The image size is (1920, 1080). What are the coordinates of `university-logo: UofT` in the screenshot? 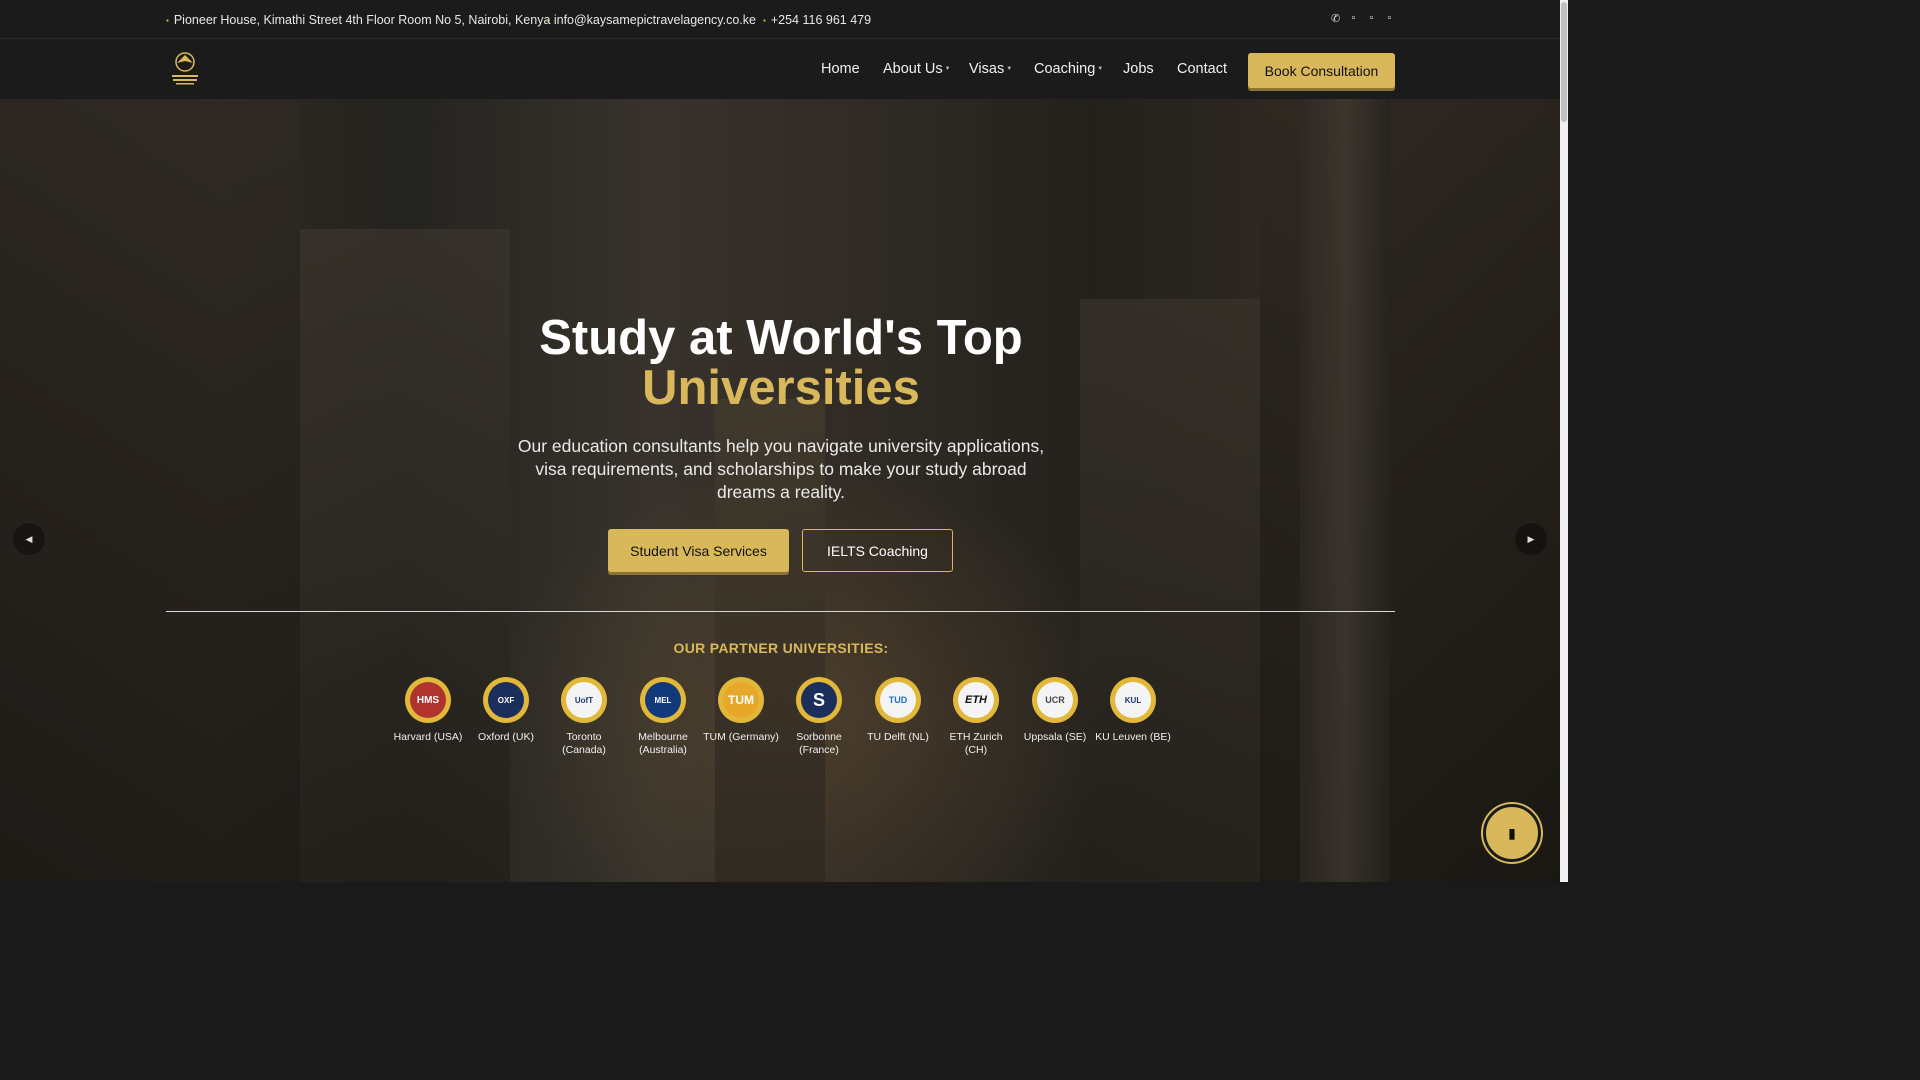 It's located at (584, 700).